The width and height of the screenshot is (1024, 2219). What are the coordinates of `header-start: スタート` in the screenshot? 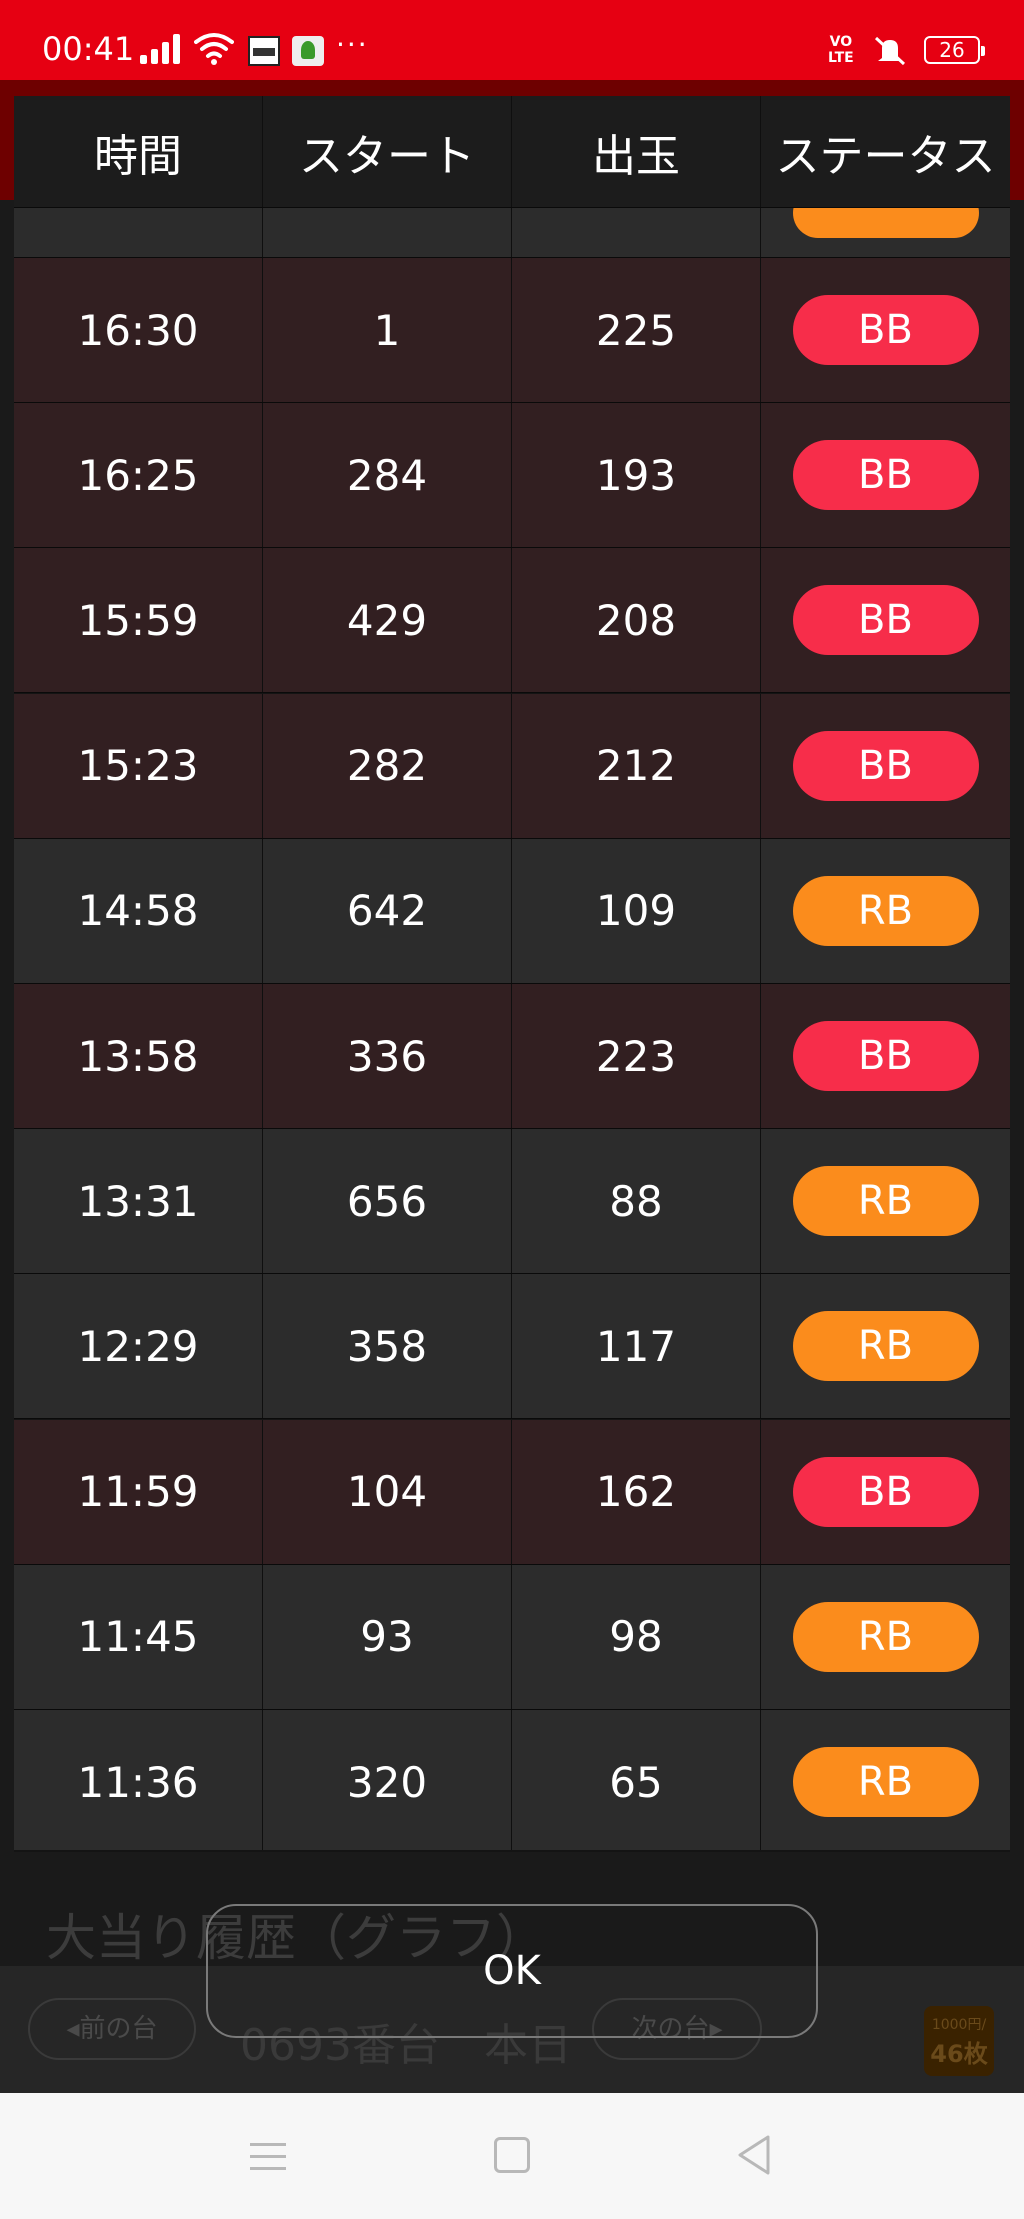 It's located at (387, 151).